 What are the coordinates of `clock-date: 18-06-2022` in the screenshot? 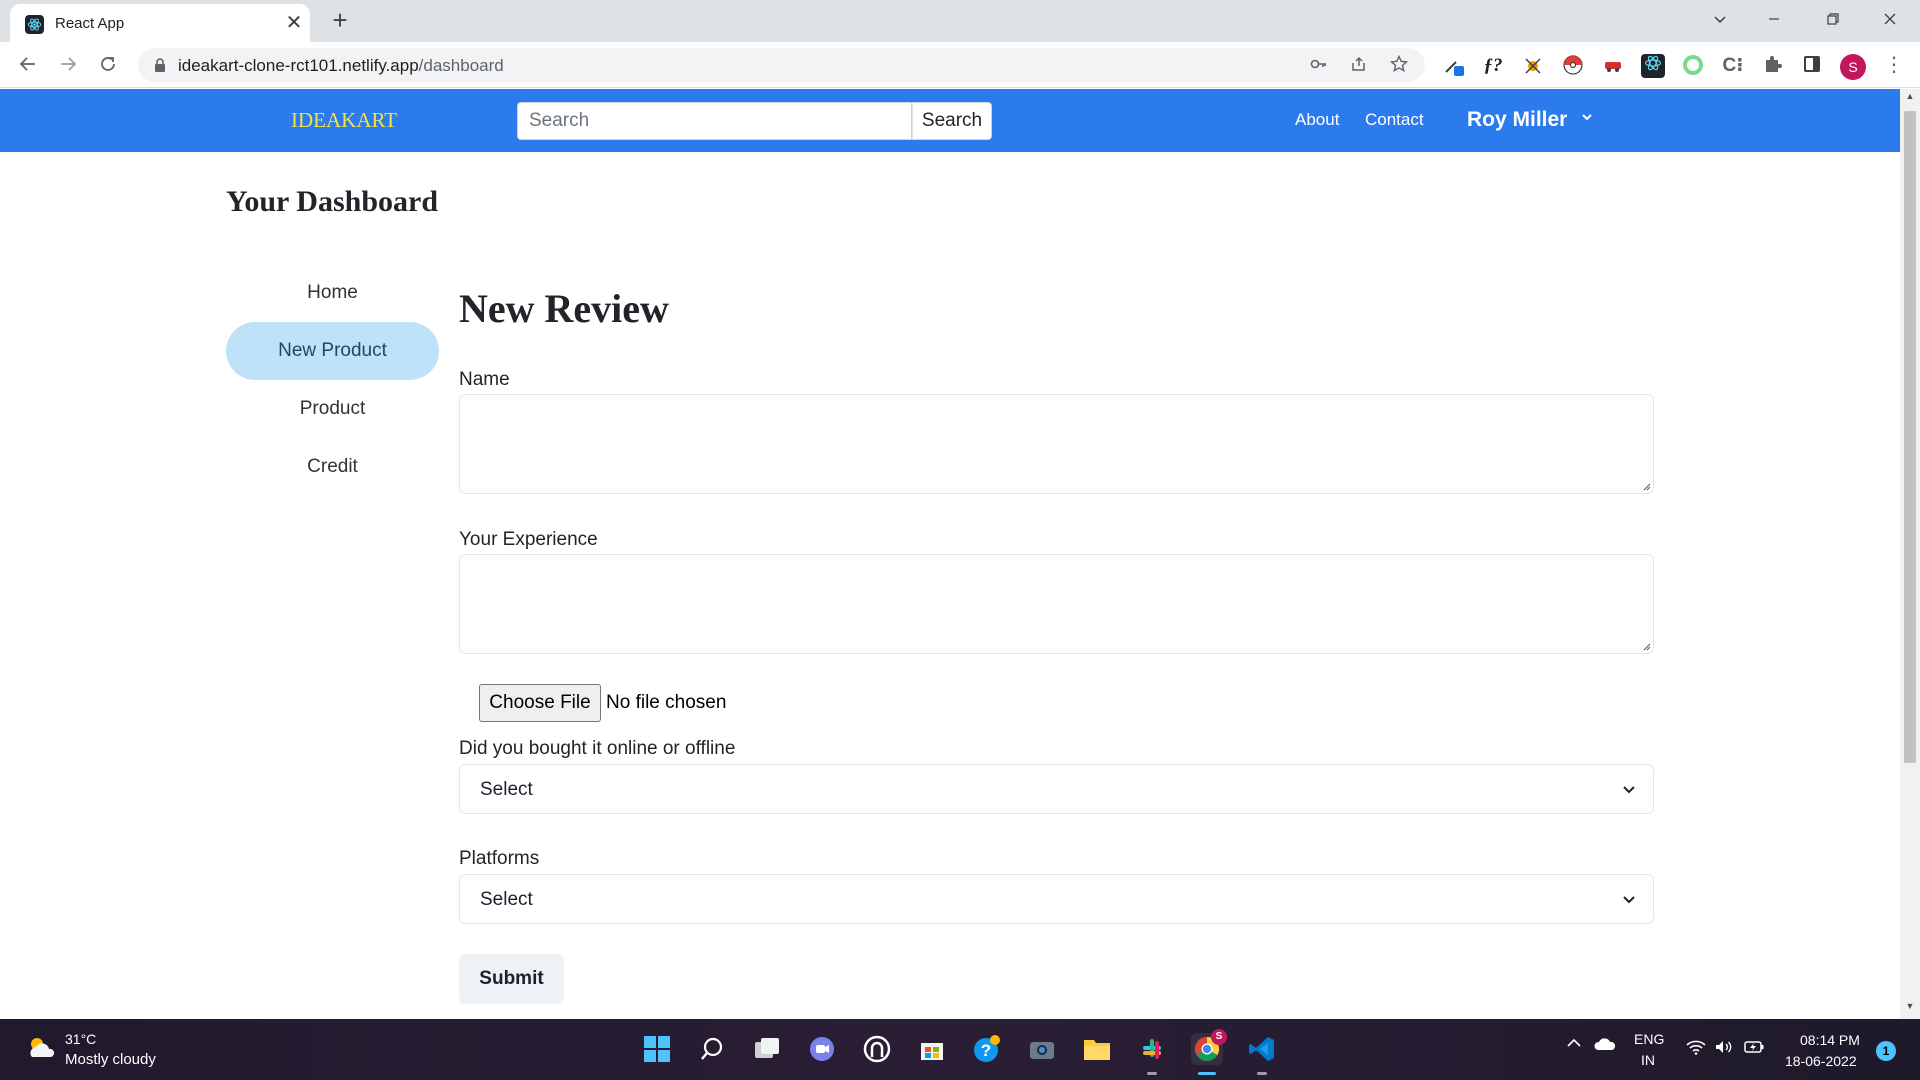 It's located at (1821, 1061).